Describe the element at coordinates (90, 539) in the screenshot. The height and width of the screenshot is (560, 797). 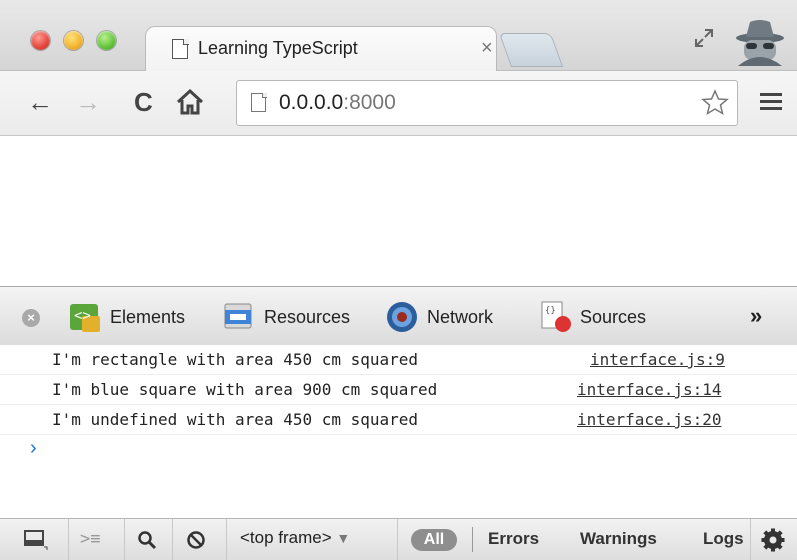
I see `console-drawer-icon: >≡` at that location.